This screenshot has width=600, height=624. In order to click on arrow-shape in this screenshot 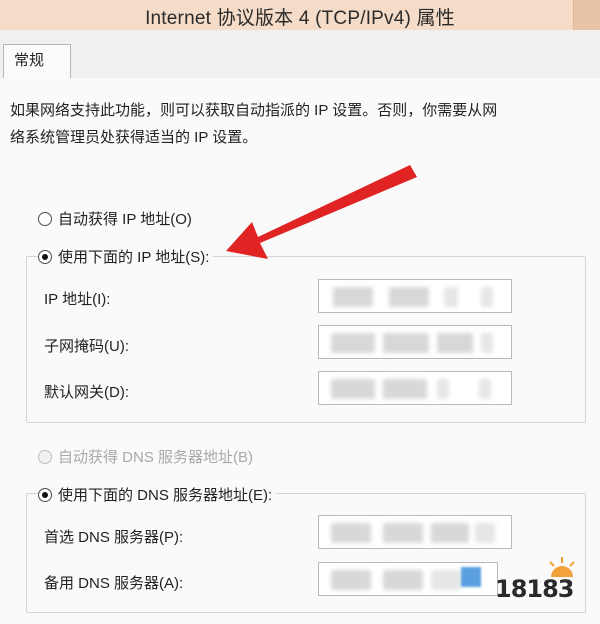, I will do `click(321, 212)`.